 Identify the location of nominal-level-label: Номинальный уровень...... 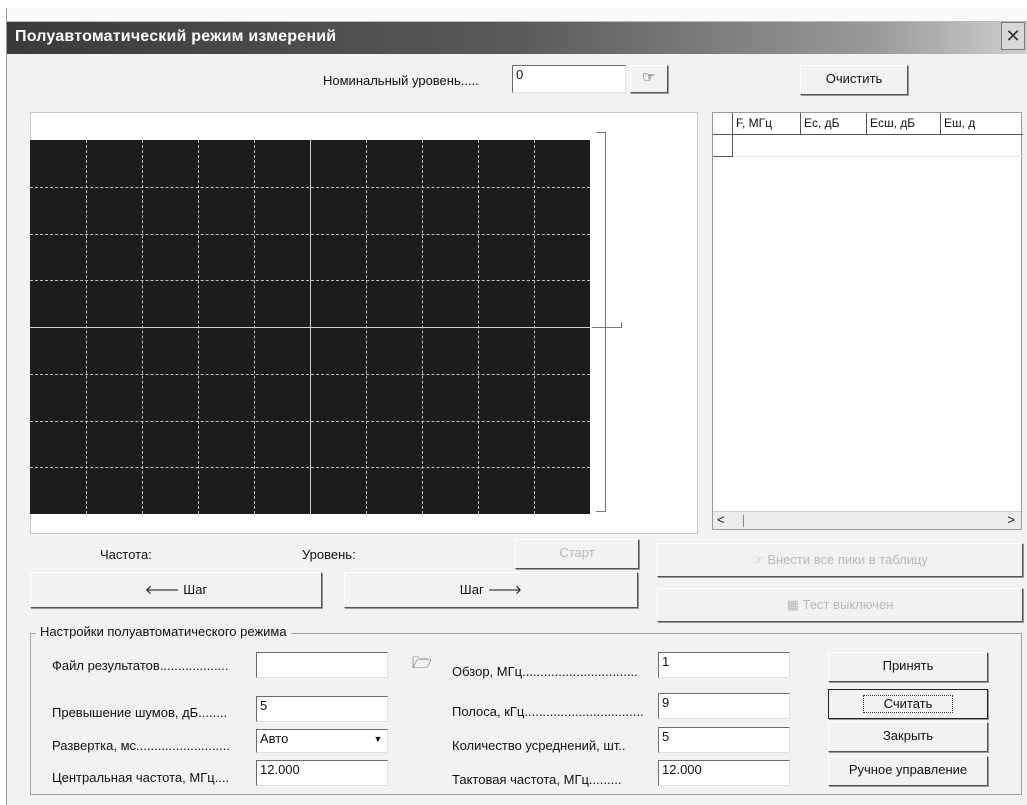
(401, 80).